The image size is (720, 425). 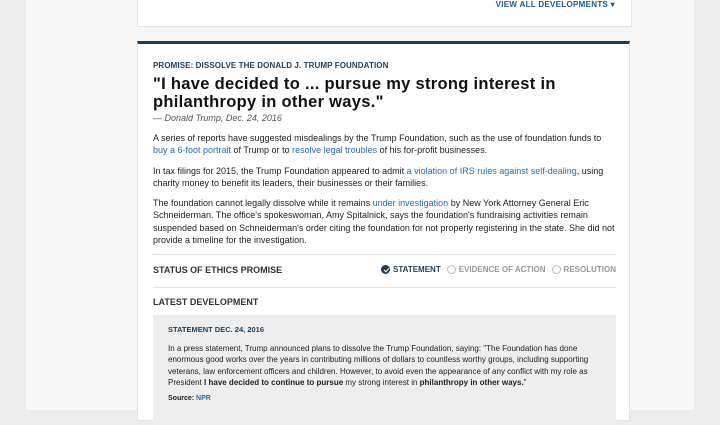 I want to click on previous-promise-card: VIEW ALL DEVELOPMENTS ▾, so click(x=384, y=13).